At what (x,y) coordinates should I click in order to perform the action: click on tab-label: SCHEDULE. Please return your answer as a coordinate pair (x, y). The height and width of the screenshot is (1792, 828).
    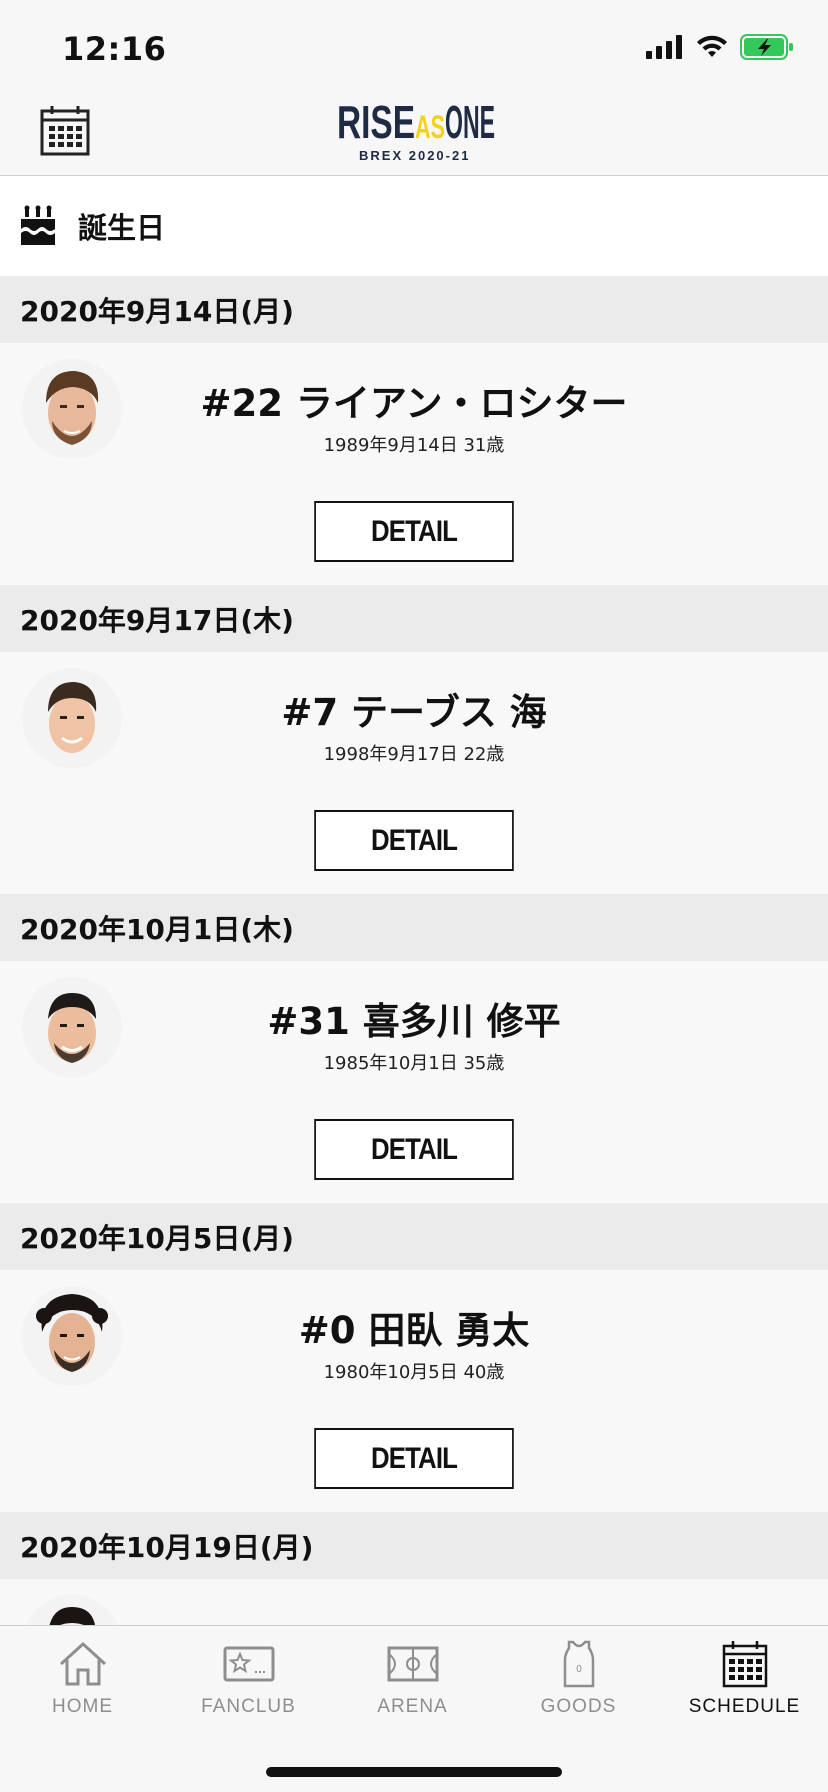
    Looking at the image, I should click on (744, 1706).